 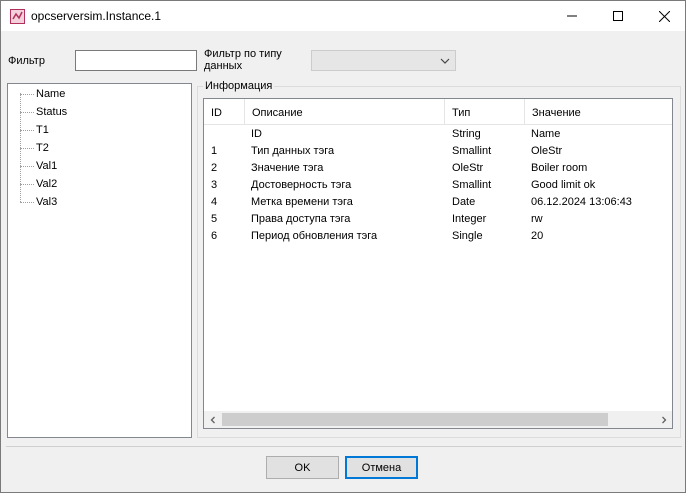 What do you see at coordinates (136, 60) in the screenshot?
I see `filter-input` at bounding box center [136, 60].